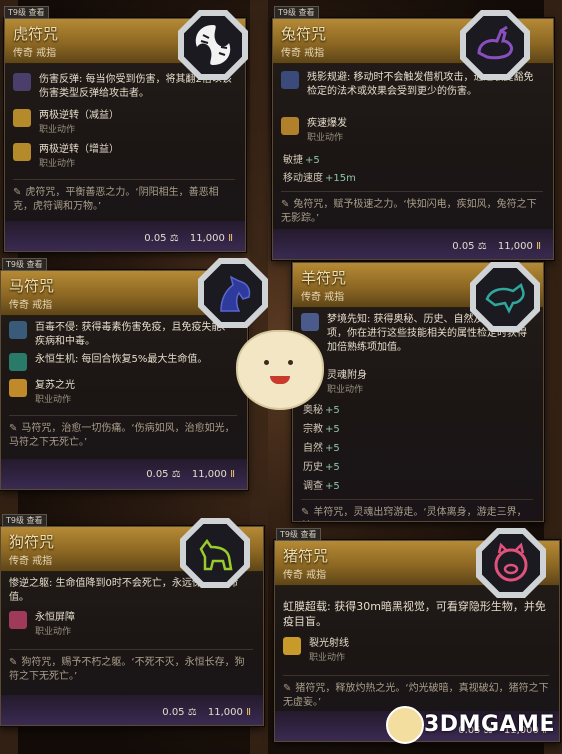  I want to click on action-name: 灵魂附身, so click(347, 375).